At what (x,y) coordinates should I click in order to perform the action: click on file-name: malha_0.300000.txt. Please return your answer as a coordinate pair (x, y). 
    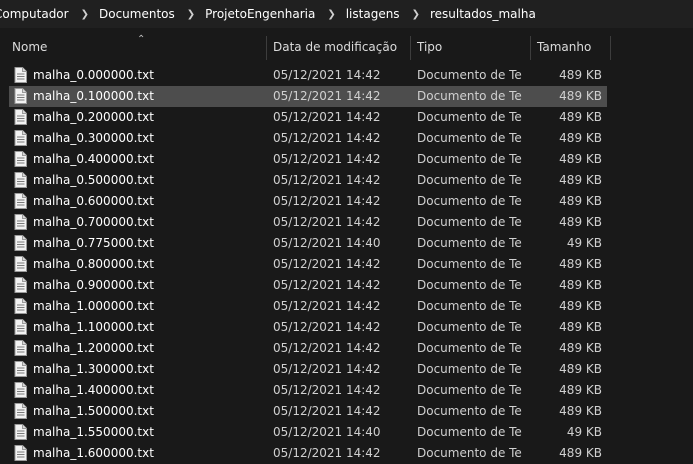
    Looking at the image, I should click on (93, 138).